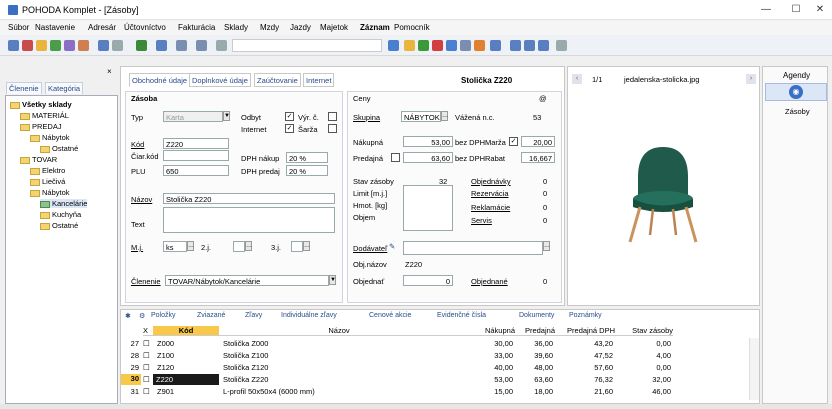 This screenshot has width=832, height=409. Describe the element at coordinates (193, 116) in the screenshot. I see `typ-select: Karta` at that location.